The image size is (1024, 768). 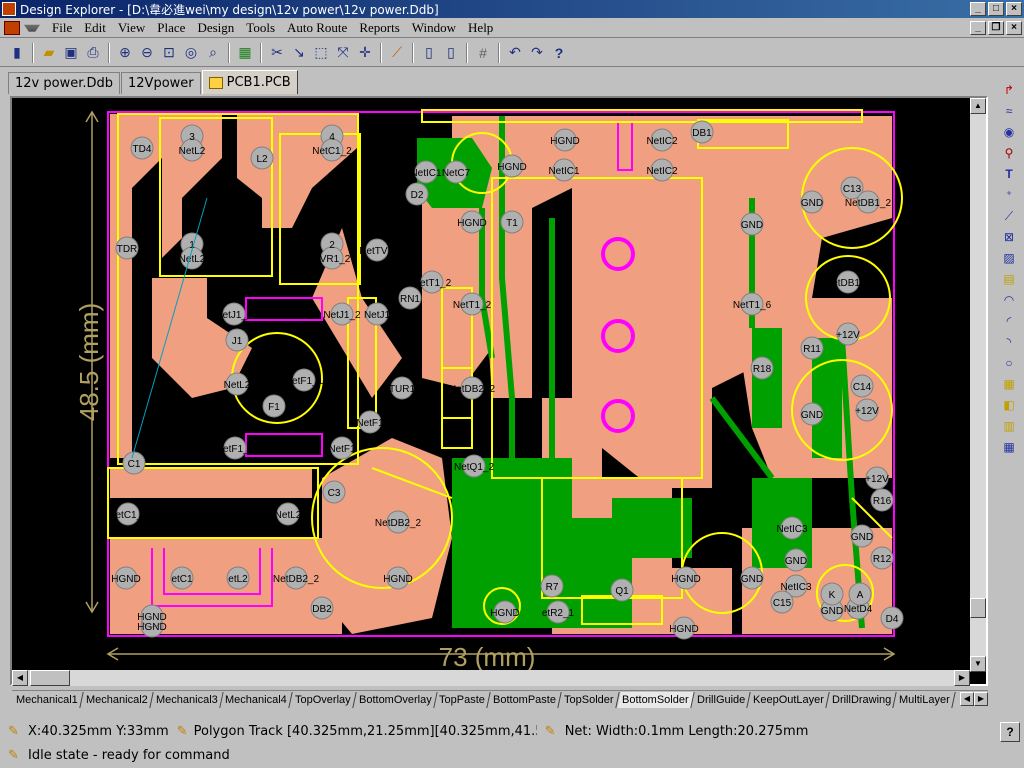 I want to click on cut-track-icon: ✂, so click(x=277, y=53).